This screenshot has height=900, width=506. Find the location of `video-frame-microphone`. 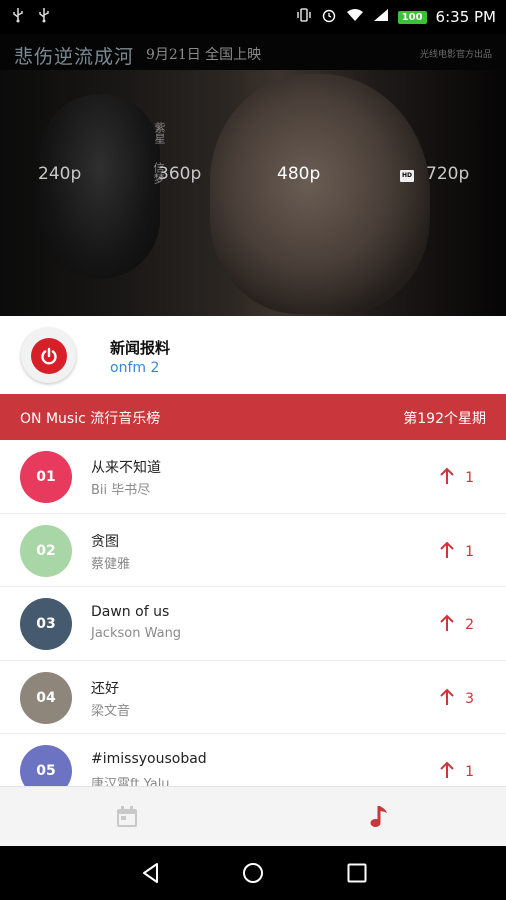

video-frame-microphone is located at coordinates (100, 186).